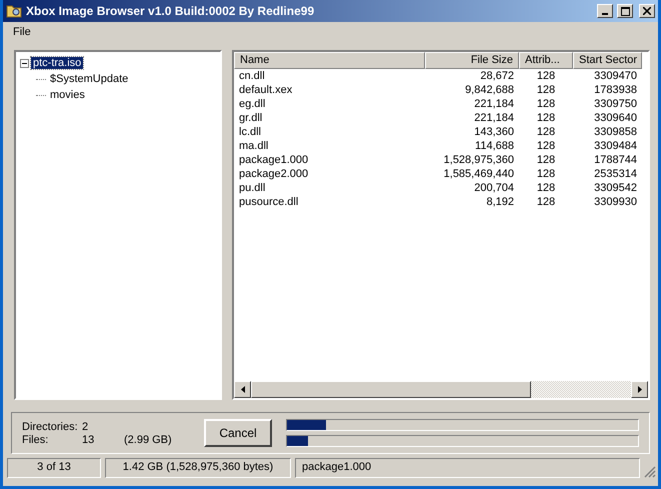  What do you see at coordinates (615, 174) in the screenshot?
I see `table-cell-text: 2535314` at bounding box center [615, 174].